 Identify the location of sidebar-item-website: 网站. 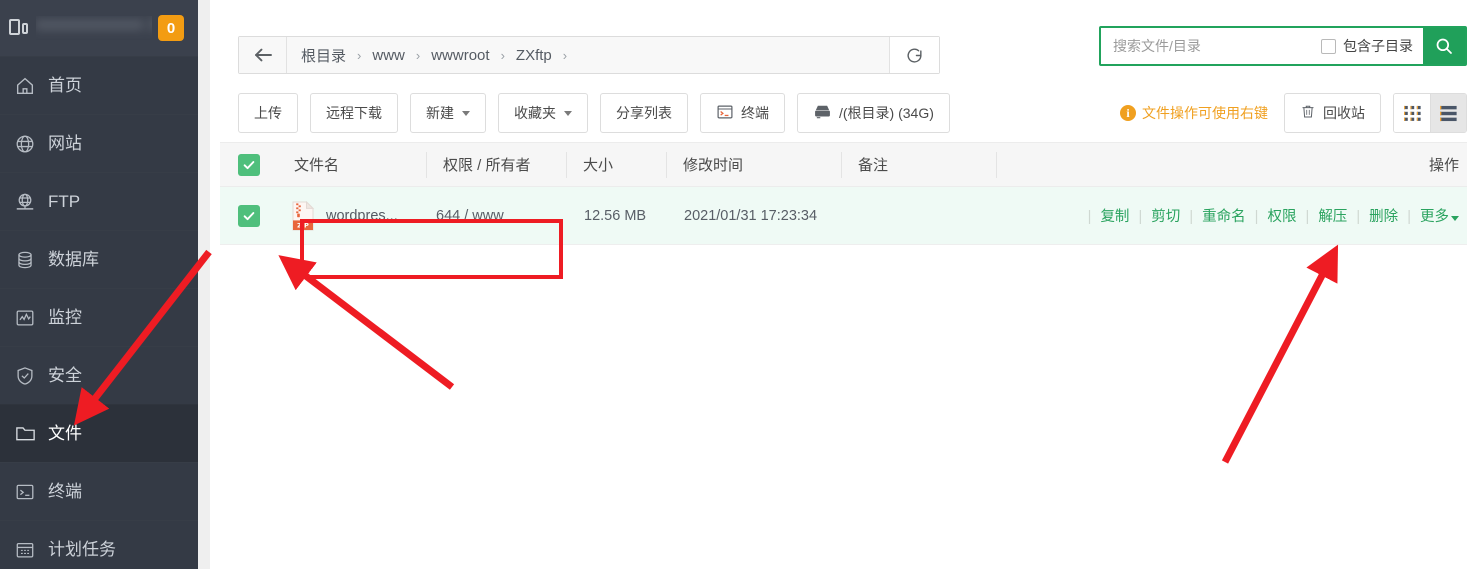
(99, 143).